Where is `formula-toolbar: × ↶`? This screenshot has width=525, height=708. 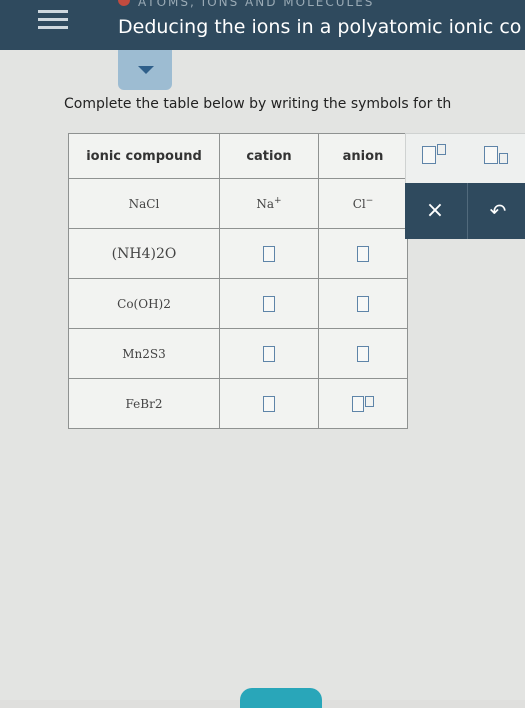 formula-toolbar: × ↶ is located at coordinates (465, 186).